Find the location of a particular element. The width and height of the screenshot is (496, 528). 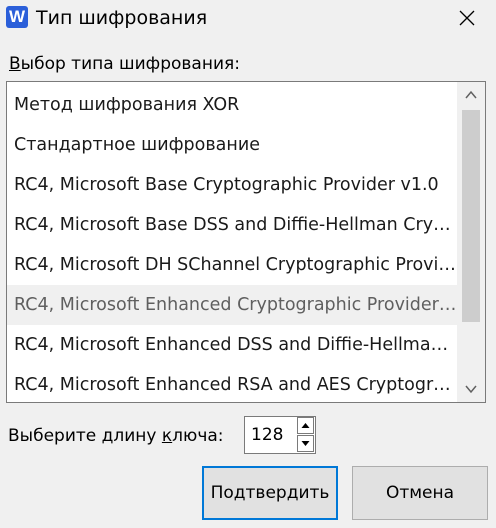

vertical-scrollbar is located at coordinates (471, 242).